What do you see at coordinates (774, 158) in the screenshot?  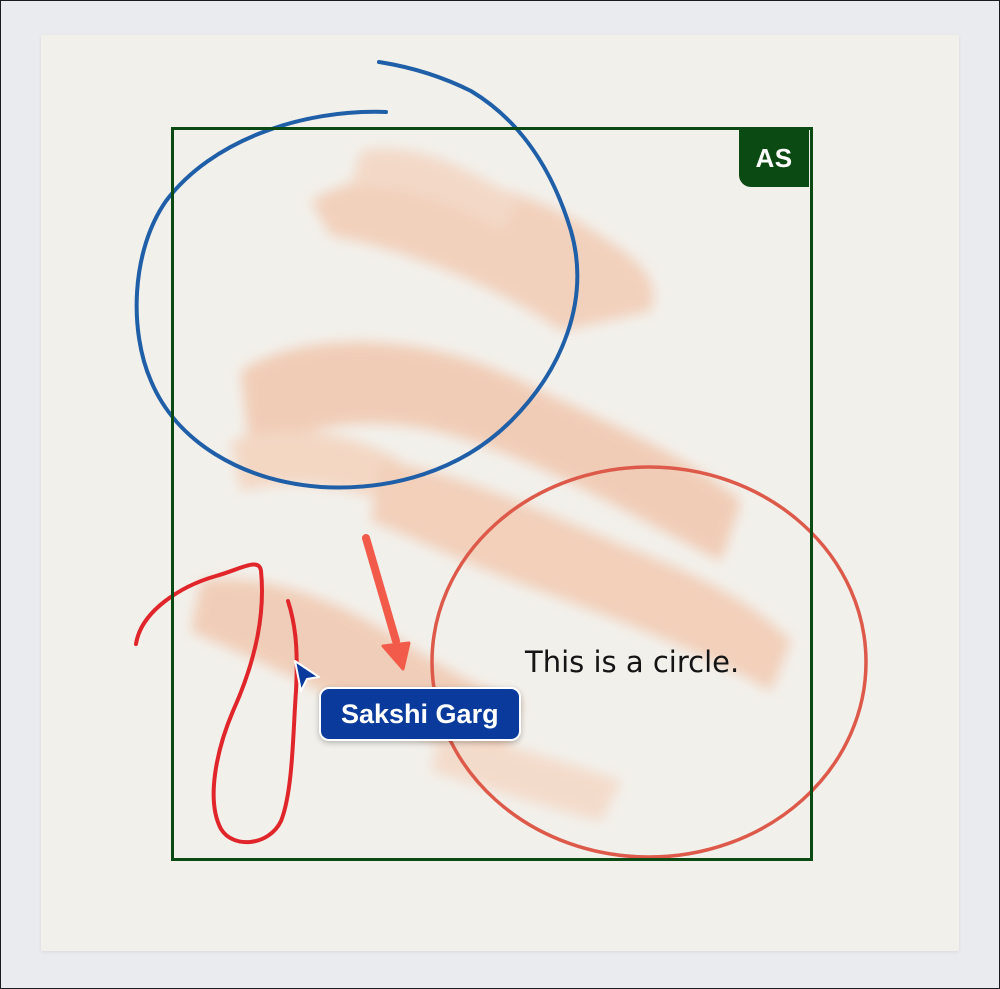 I see `owner-initials-badge: AS` at bounding box center [774, 158].